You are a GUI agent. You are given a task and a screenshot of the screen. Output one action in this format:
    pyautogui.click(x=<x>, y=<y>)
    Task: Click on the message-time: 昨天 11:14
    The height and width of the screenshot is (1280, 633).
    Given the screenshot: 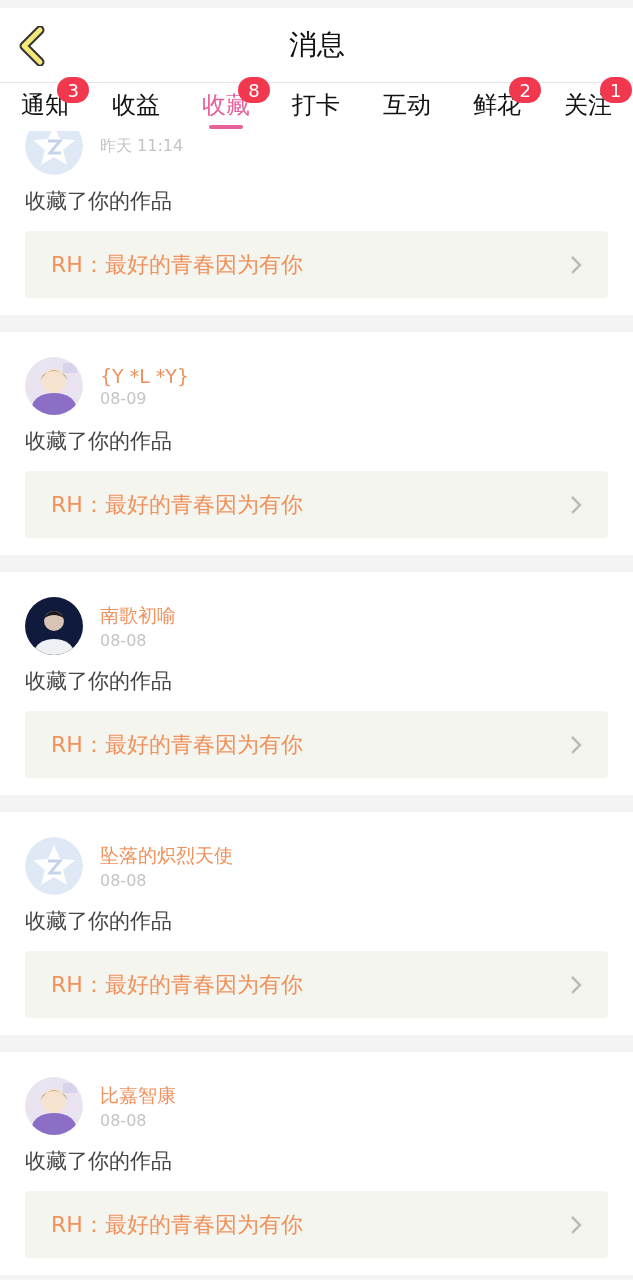 What is the action you would take?
    pyautogui.click(x=142, y=146)
    